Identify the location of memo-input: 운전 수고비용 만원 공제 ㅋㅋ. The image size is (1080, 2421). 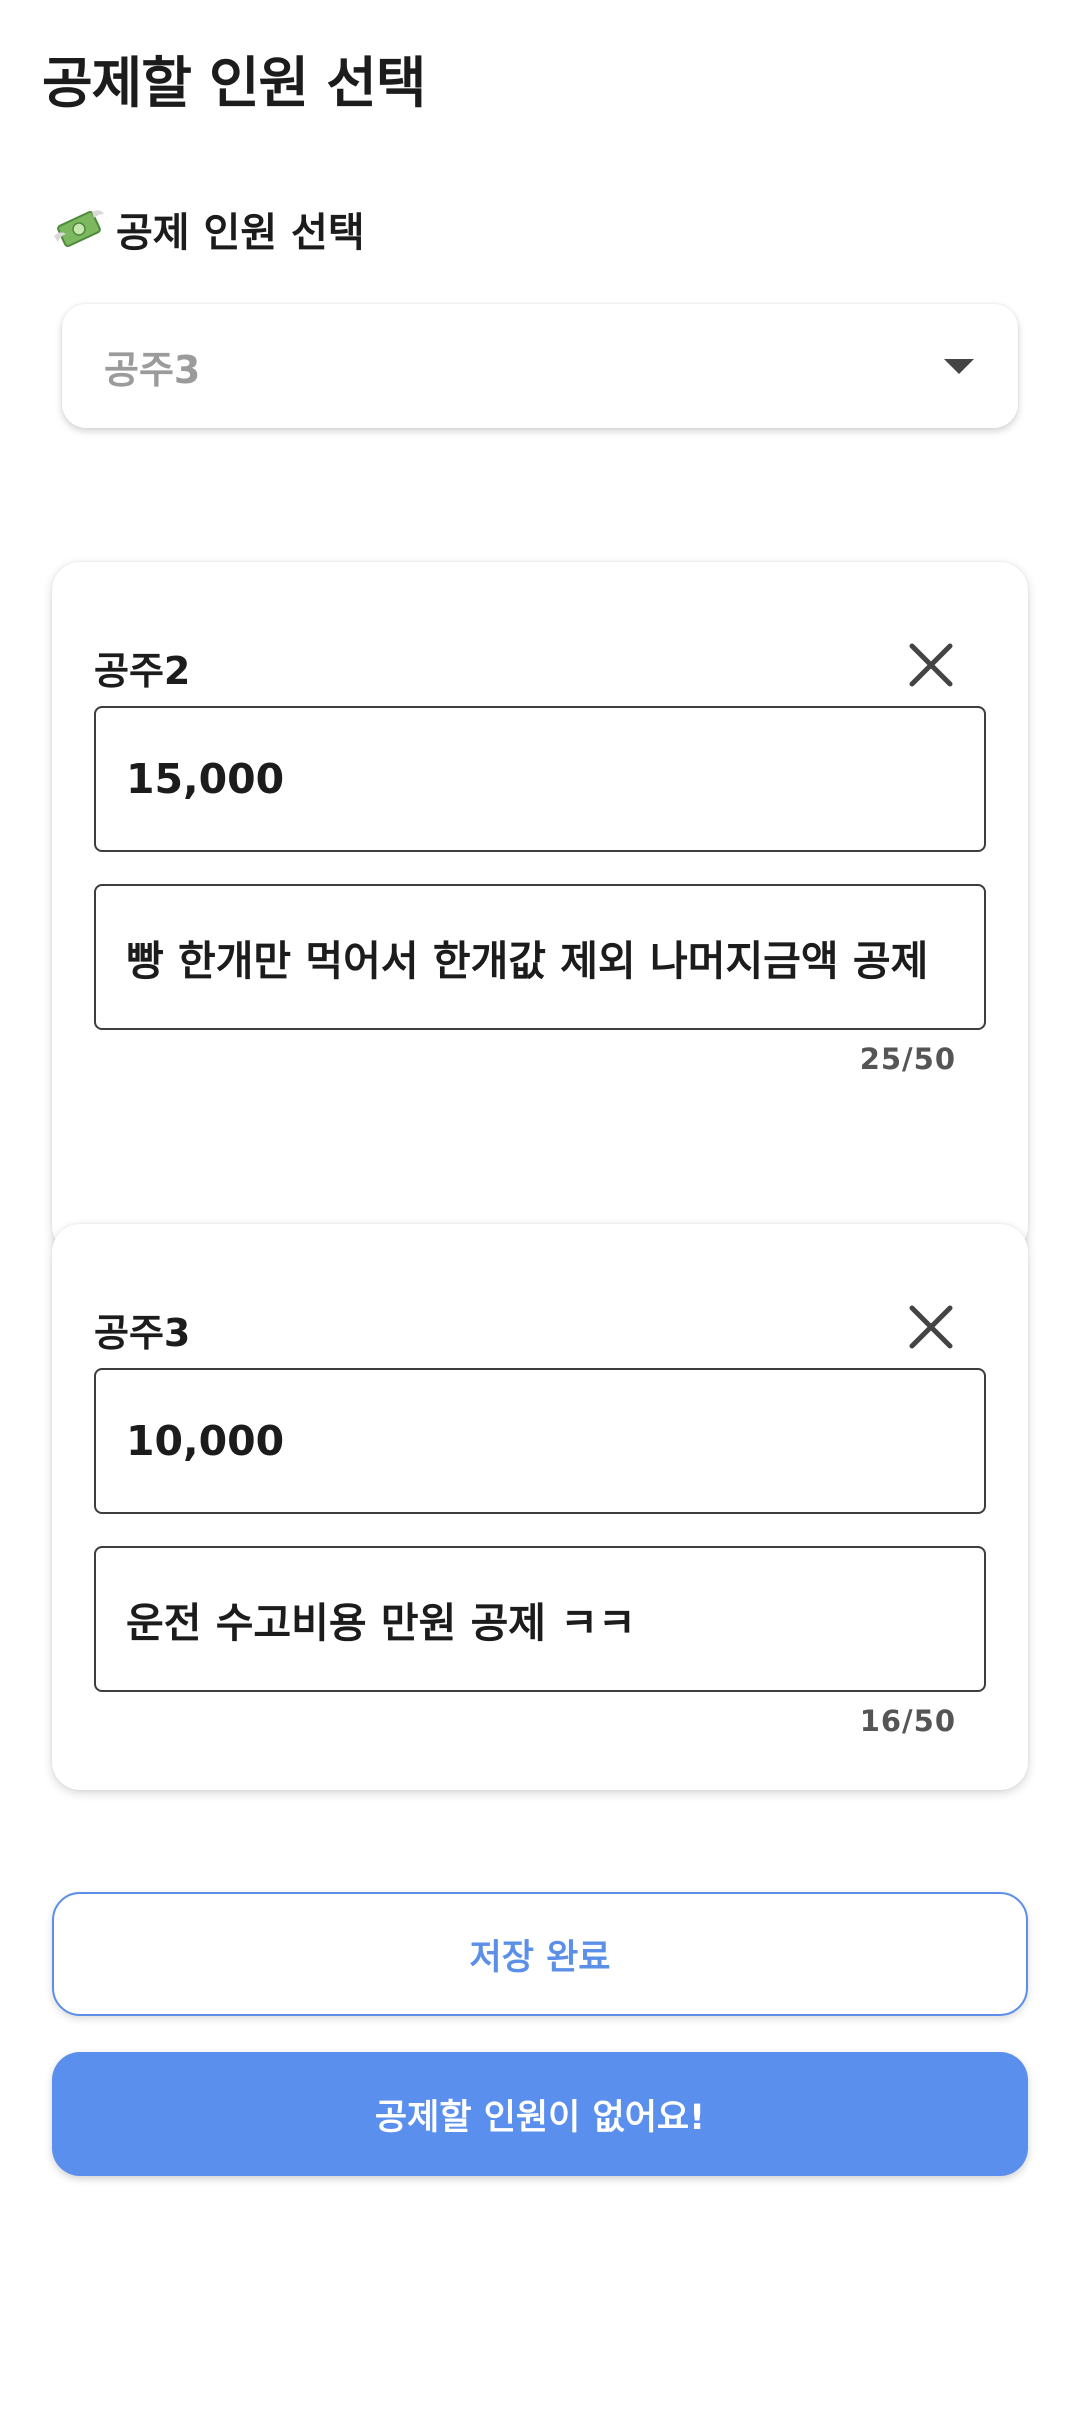
(540, 1619).